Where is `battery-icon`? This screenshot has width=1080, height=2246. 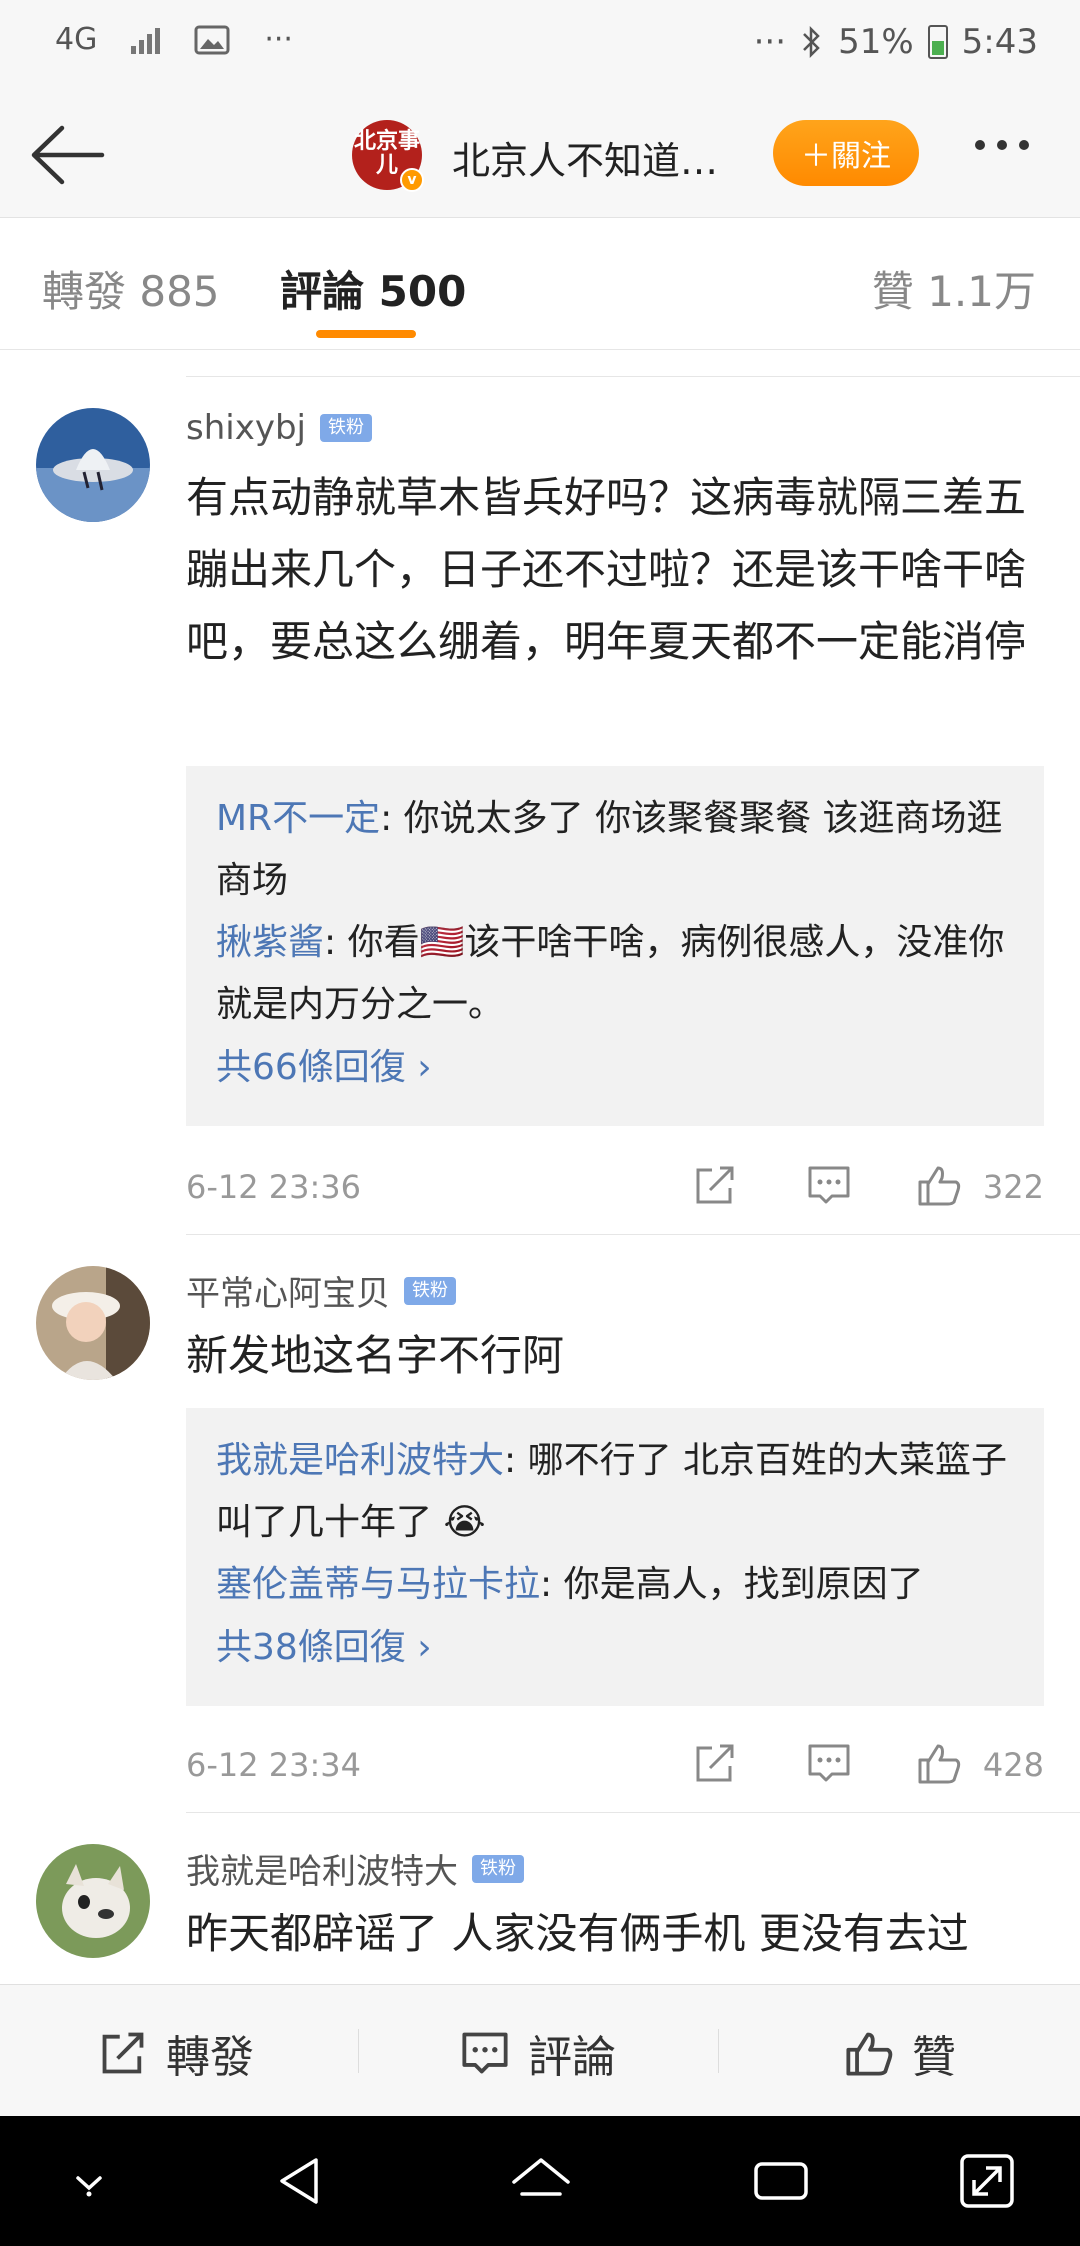 battery-icon is located at coordinates (937, 42).